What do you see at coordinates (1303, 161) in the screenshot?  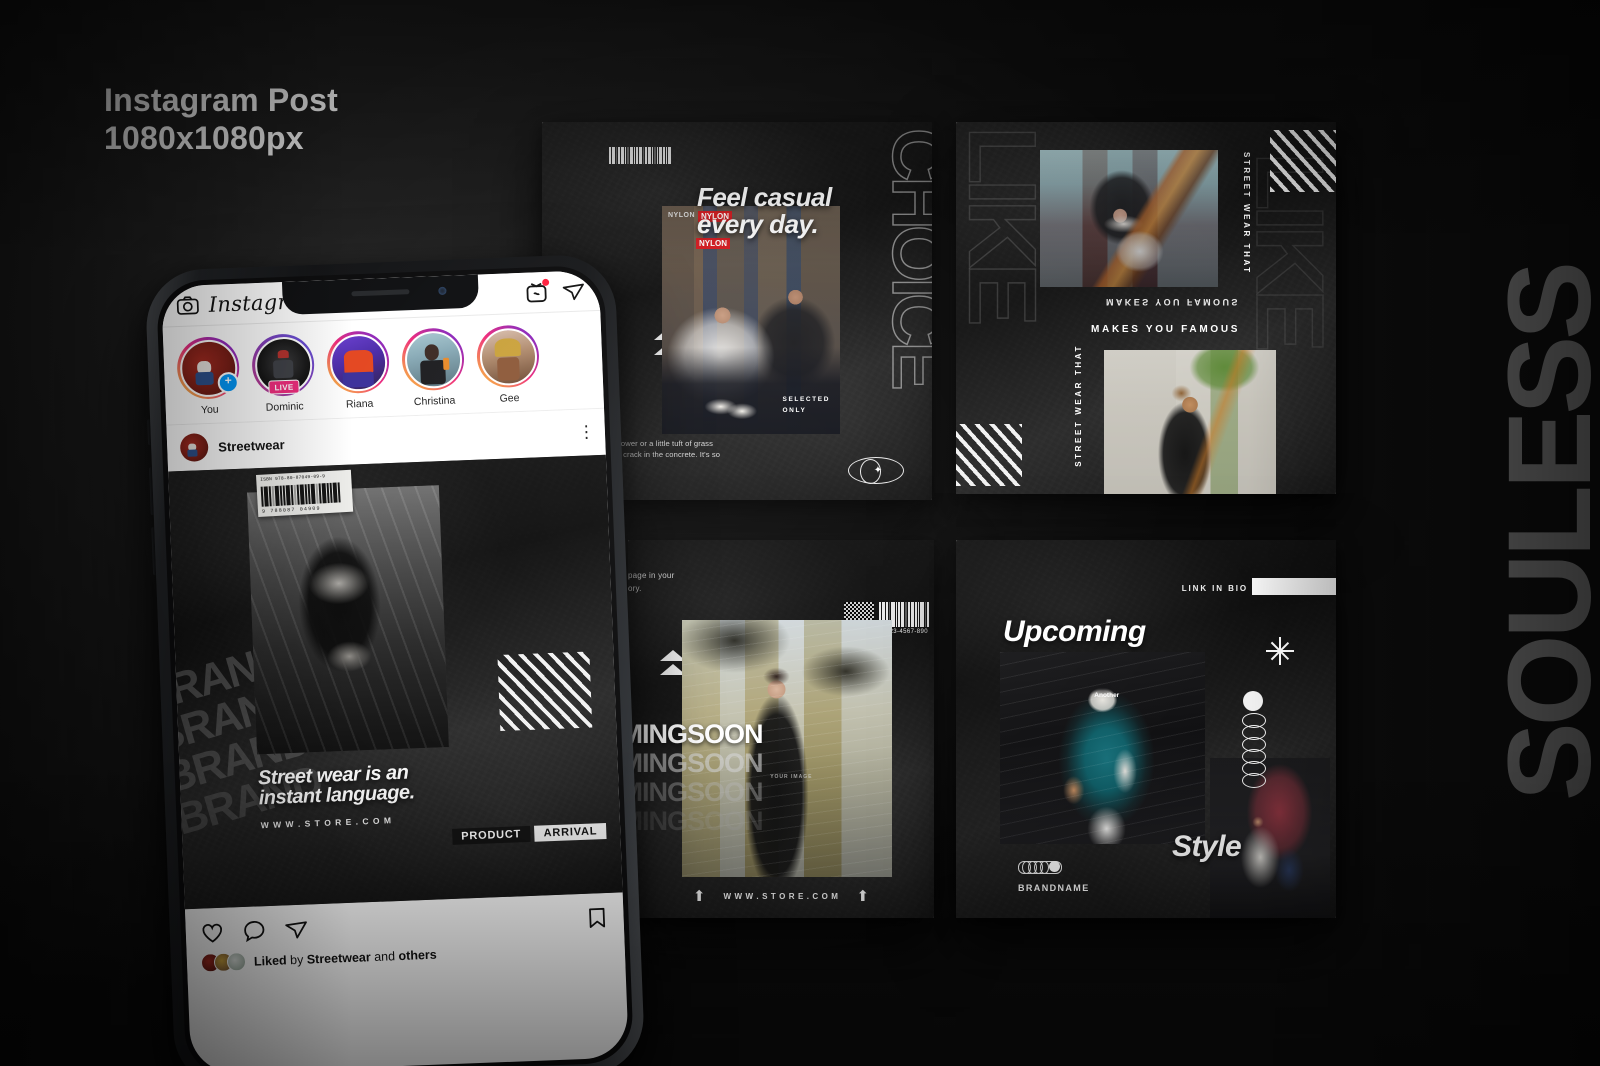 I see `stripes-decoration-top` at bounding box center [1303, 161].